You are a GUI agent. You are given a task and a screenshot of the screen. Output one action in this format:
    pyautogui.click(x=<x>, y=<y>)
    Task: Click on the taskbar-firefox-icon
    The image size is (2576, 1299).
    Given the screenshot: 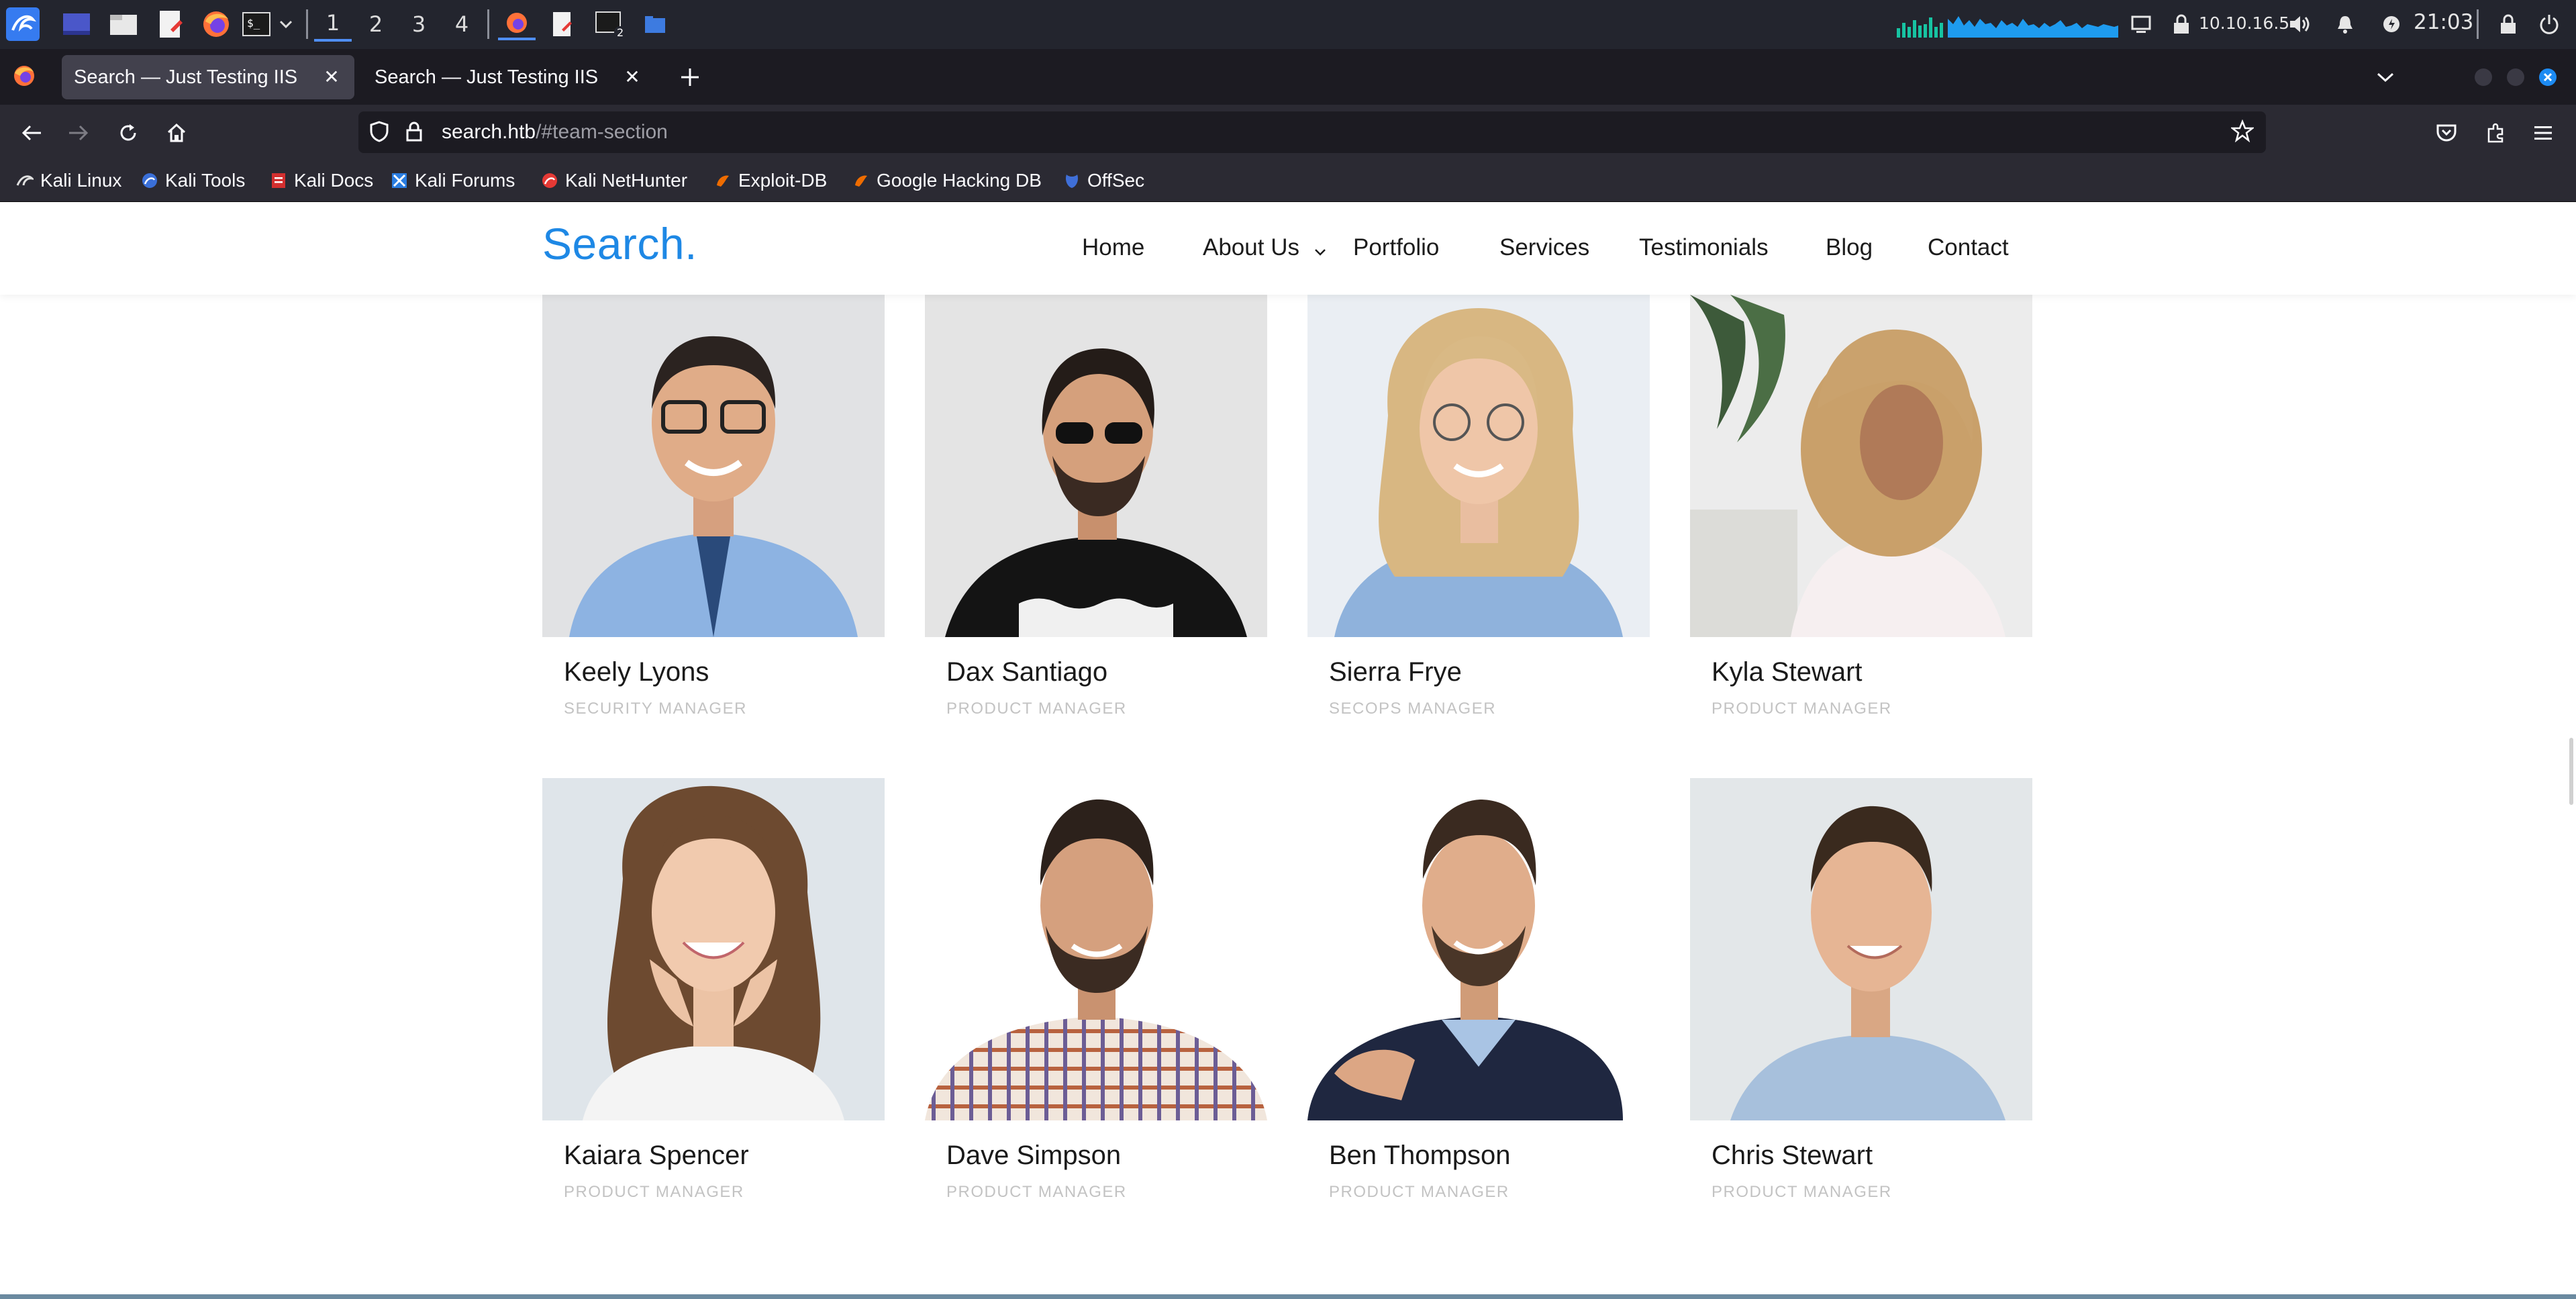 What is the action you would take?
    pyautogui.click(x=517, y=24)
    